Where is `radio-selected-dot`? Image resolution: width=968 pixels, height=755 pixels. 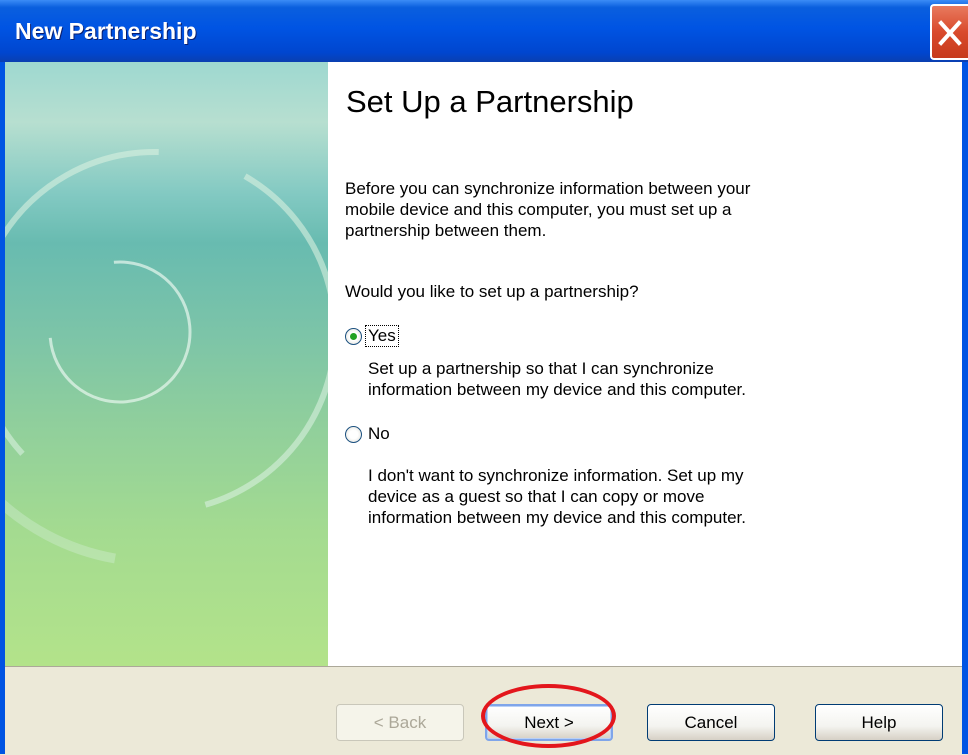 radio-selected-dot is located at coordinates (353, 336).